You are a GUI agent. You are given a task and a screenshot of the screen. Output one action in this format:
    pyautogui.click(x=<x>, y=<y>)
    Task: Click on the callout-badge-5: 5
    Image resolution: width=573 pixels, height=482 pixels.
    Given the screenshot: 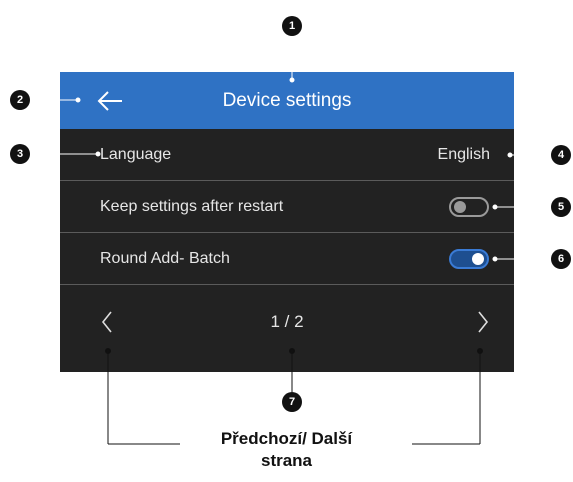 What is the action you would take?
    pyautogui.click(x=561, y=207)
    